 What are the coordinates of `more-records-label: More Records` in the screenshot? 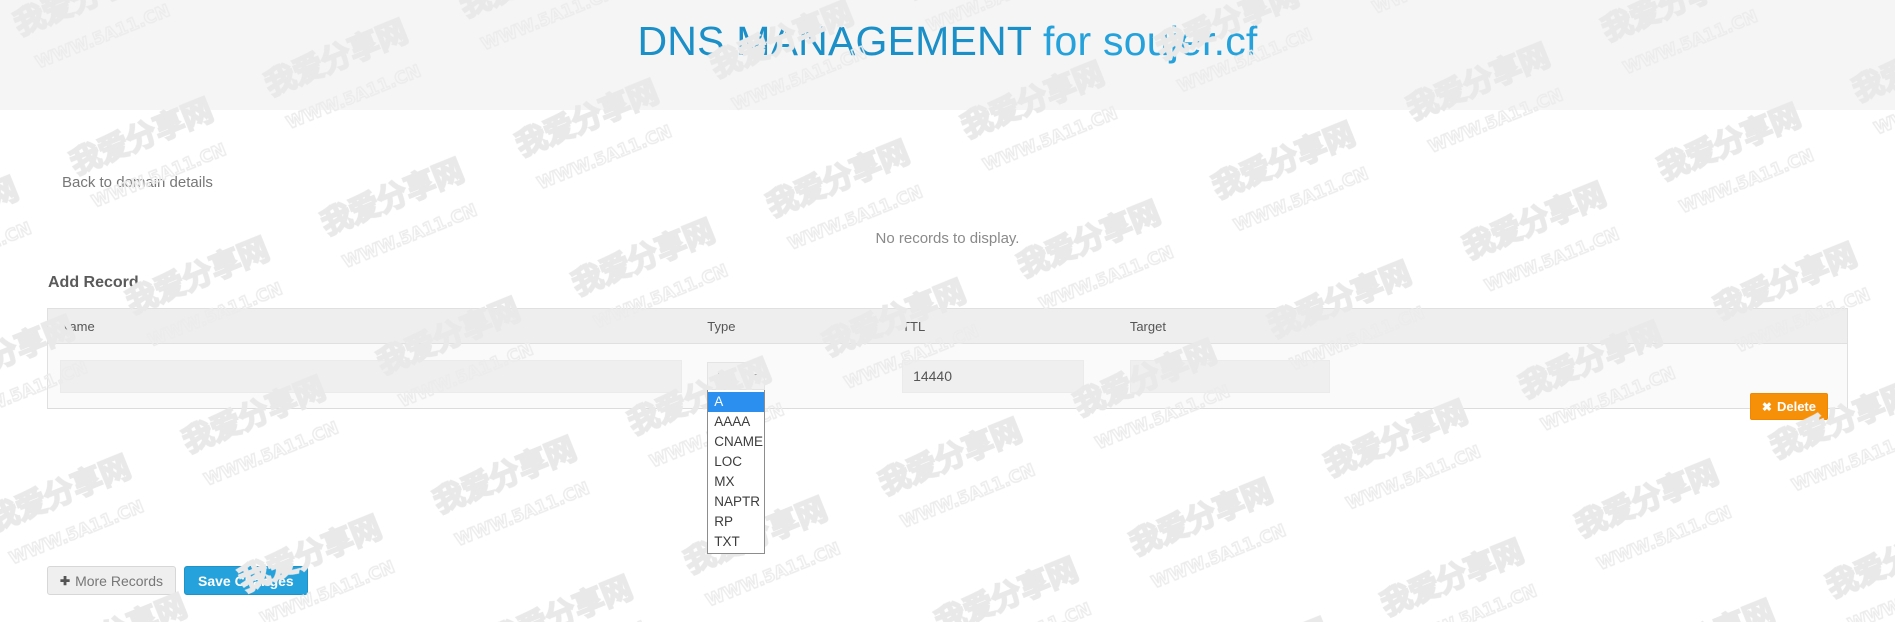 It's located at (119, 580).